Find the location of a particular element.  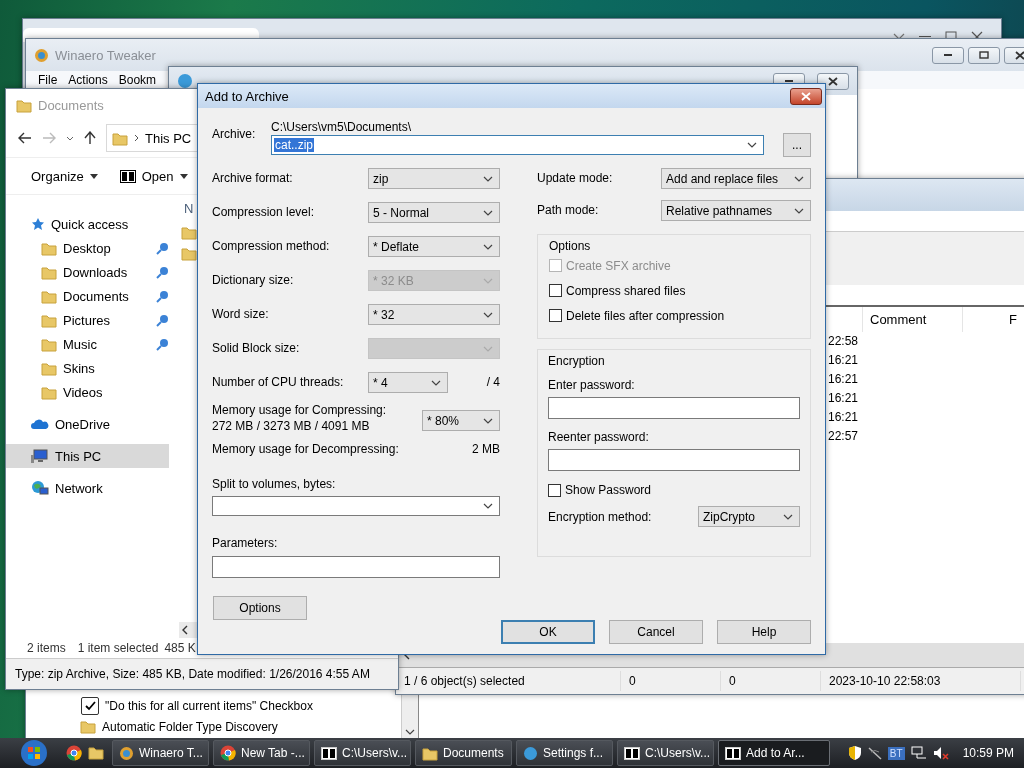

window-title: Winaero Tweaker is located at coordinates (105, 55).